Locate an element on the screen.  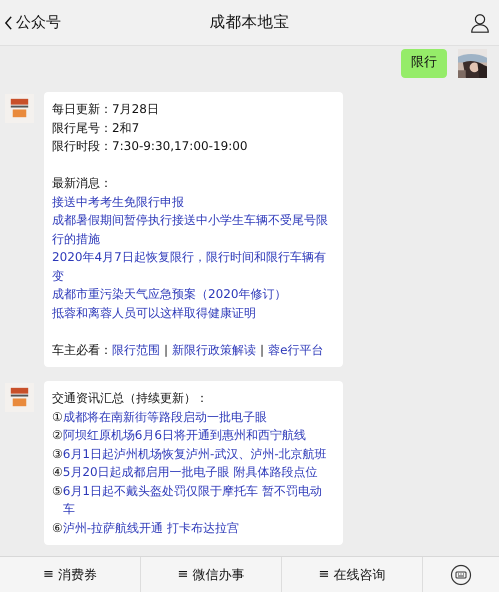
message-text: 限行 is located at coordinates (424, 63).